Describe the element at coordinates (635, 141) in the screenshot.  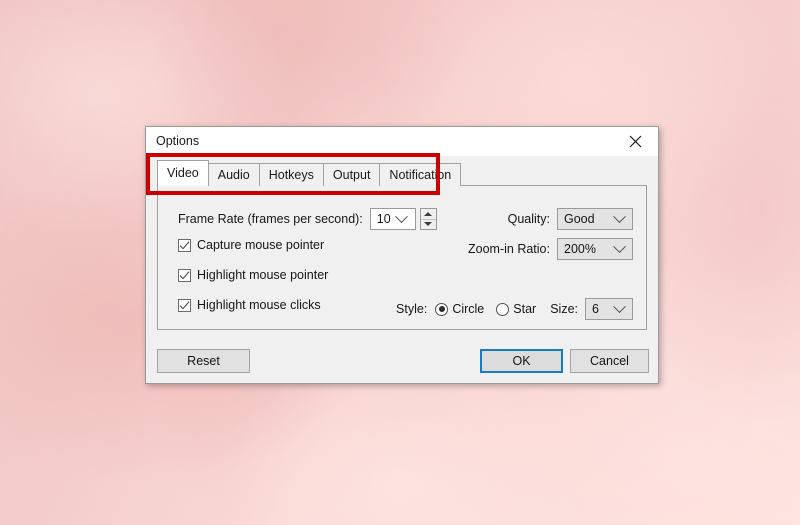
I see `close-icon` at that location.